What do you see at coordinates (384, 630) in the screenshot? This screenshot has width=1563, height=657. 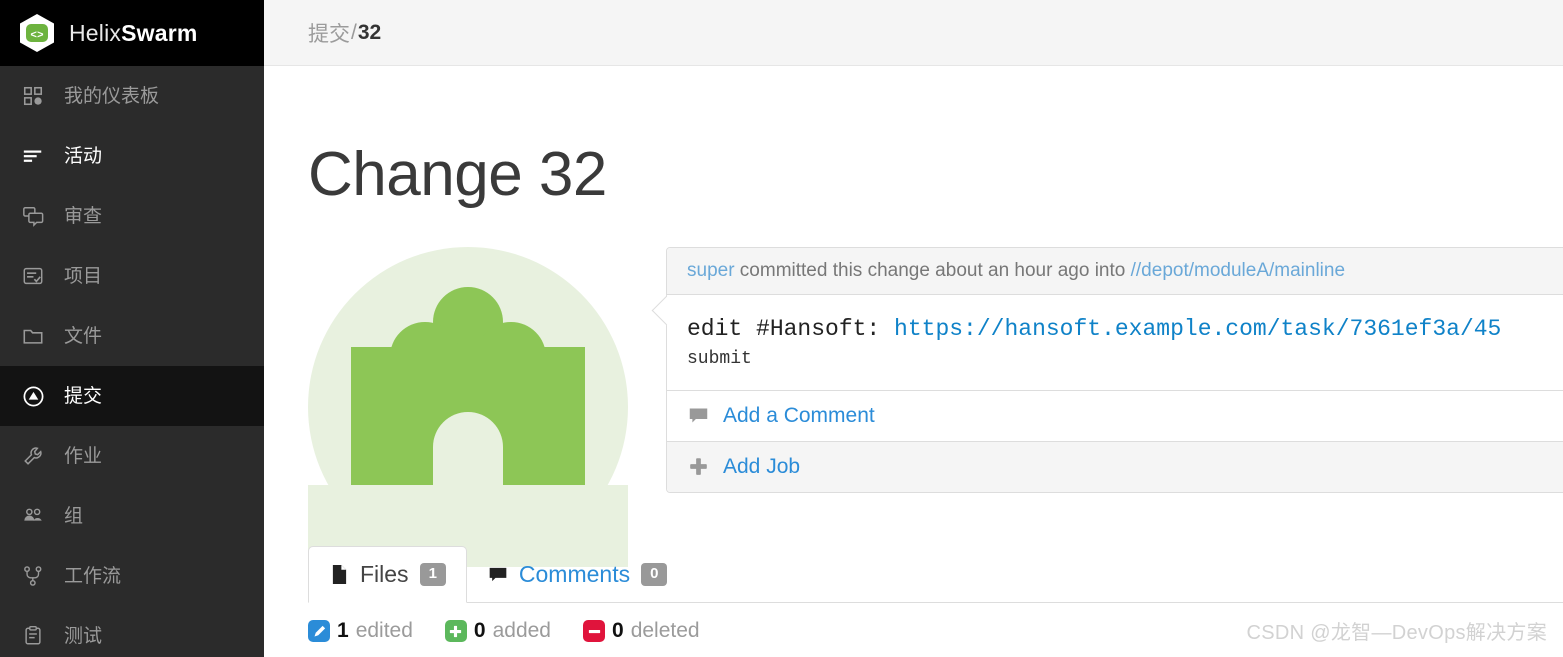 I see `stat-edited-label: edited` at bounding box center [384, 630].